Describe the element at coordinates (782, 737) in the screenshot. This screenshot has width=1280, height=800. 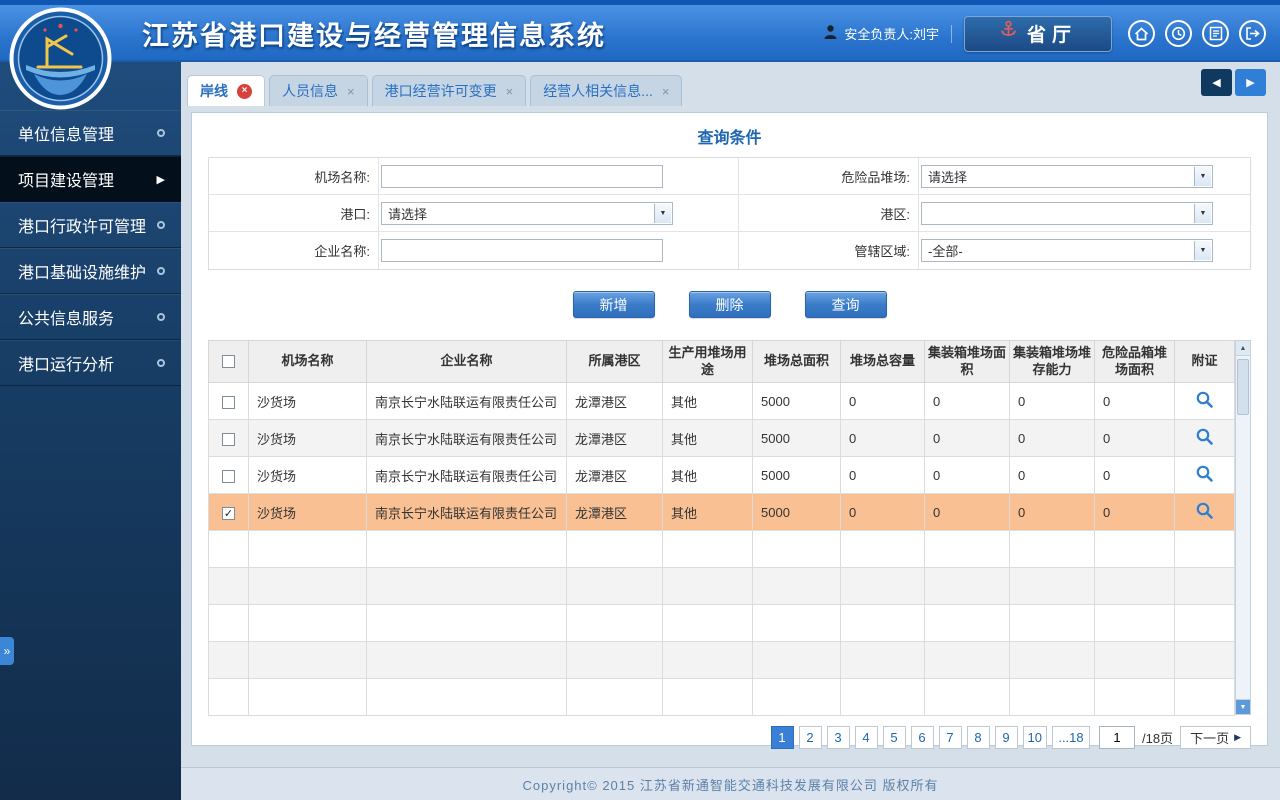
I see `page-button-1: 1` at that location.